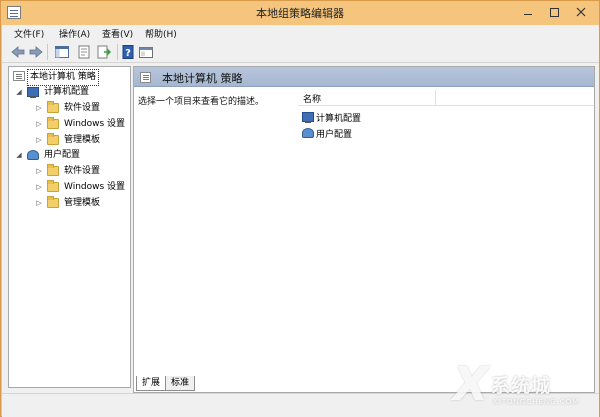 This screenshot has width=600, height=417. I want to click on back-arrow-icon, so click(18, 52).